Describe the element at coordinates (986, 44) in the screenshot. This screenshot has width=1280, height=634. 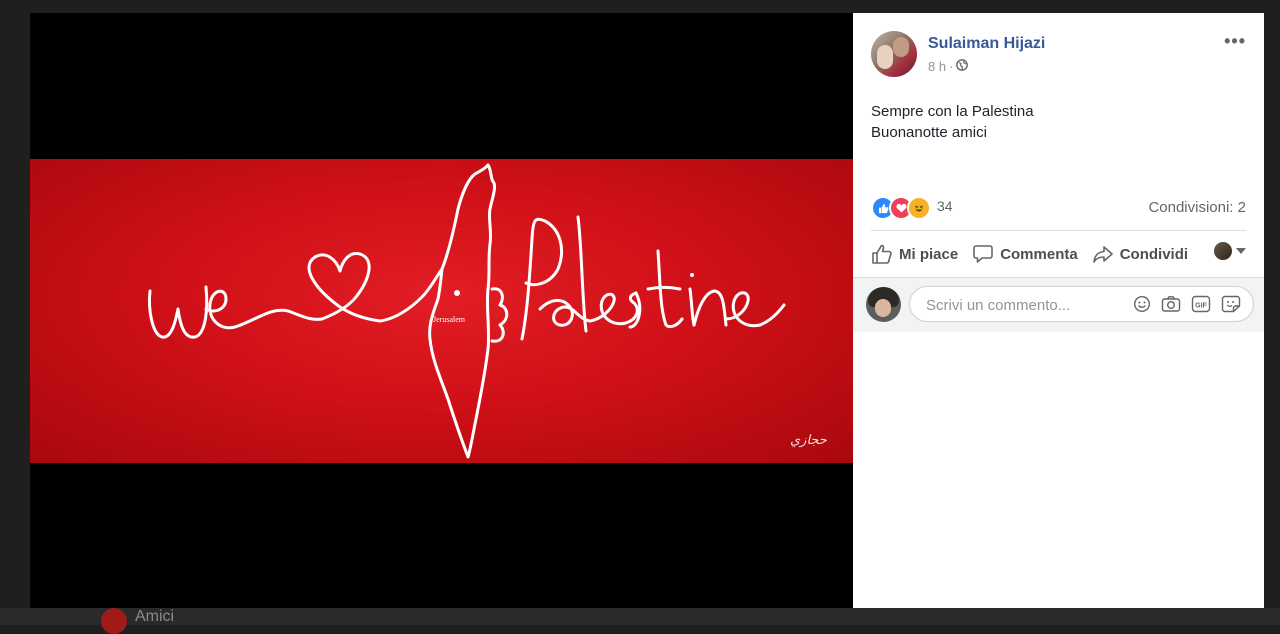
I see `author-name: Sulaiman Hijazi` at that location.